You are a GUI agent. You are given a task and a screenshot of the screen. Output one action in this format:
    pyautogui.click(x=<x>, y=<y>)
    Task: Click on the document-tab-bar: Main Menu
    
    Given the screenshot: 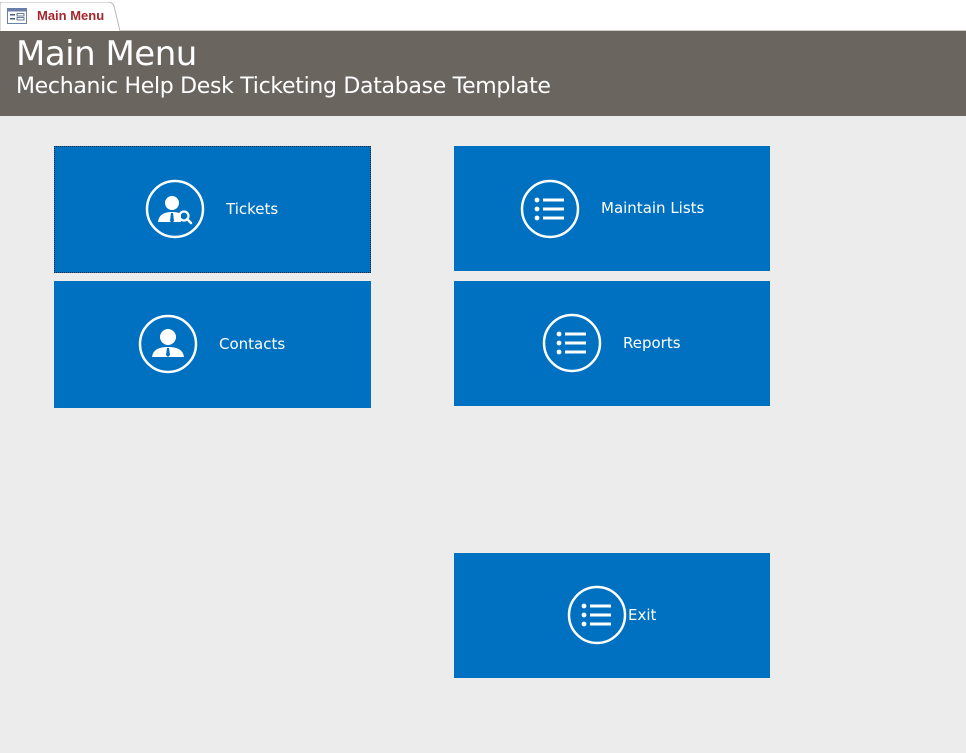 What is the action you would take?
    pyautogui.click(x=483, y=16)
    